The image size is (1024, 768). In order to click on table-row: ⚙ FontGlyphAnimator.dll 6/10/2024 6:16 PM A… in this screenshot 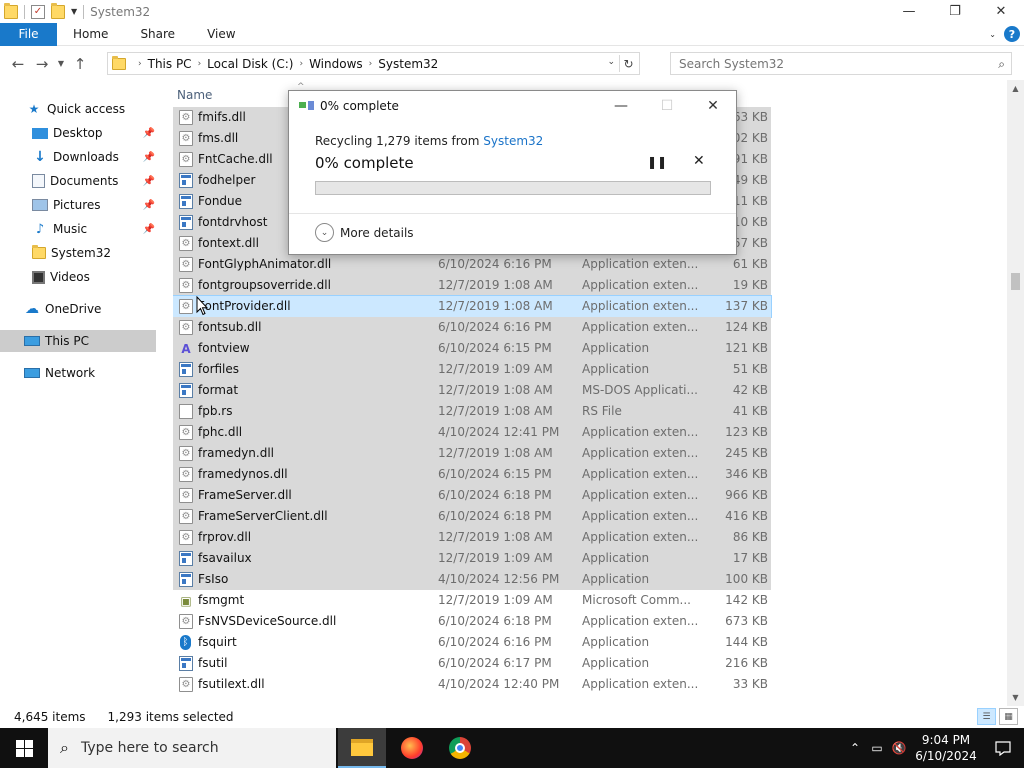, I will do `click(472, 264)`.